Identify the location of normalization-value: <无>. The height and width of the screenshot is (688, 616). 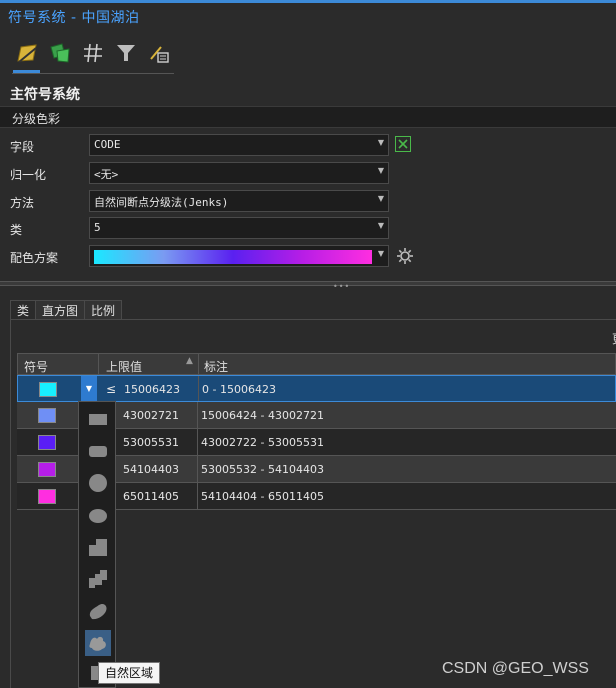
(106, 174).